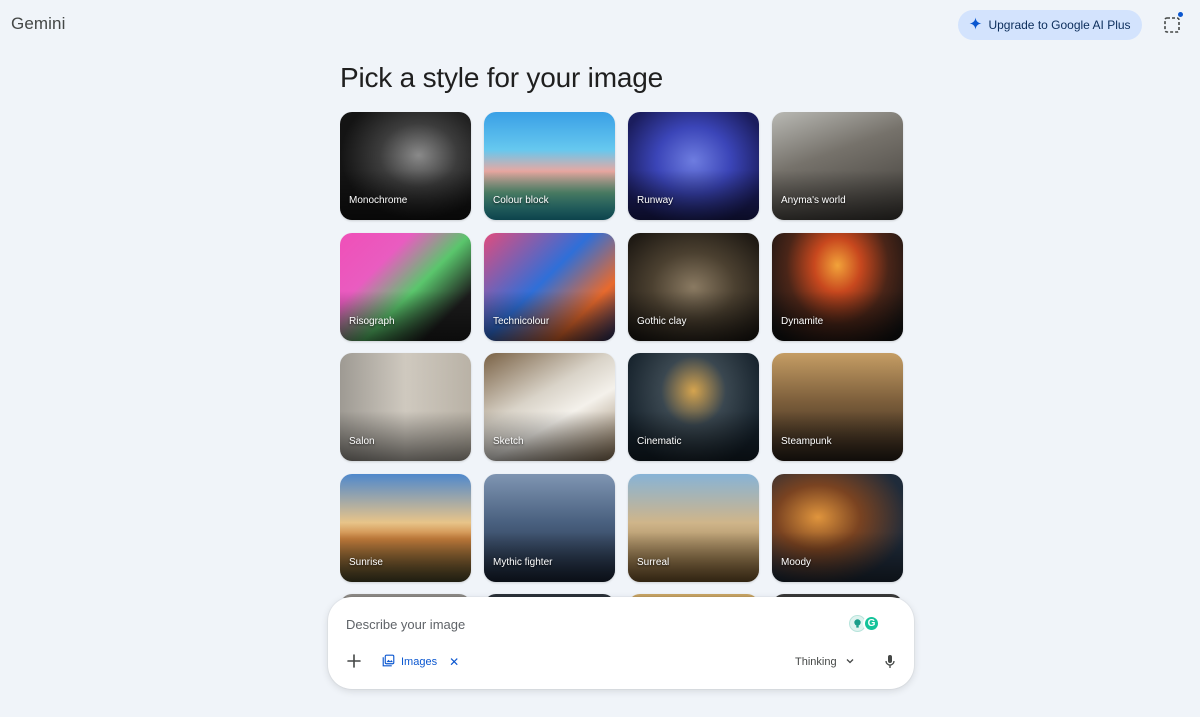 The image size is (1200, 717). What do you see at coordinates (549, 286) in the screenshot?
I see `style-card-technicolour: Technicolour` at bounding box center [549, 286].